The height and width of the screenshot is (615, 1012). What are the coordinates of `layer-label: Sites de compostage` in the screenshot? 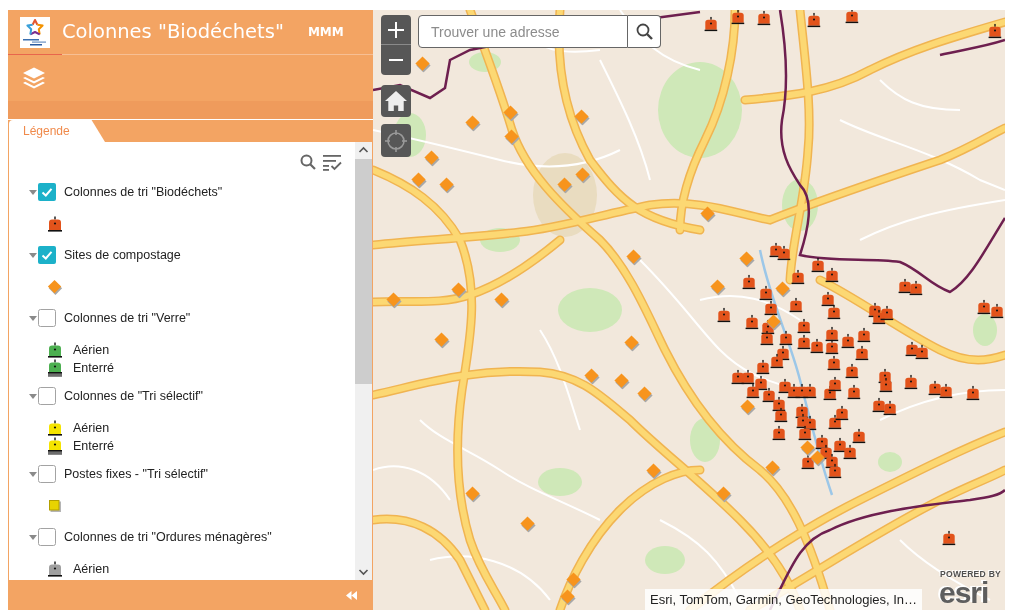 It's located at (122, 255).